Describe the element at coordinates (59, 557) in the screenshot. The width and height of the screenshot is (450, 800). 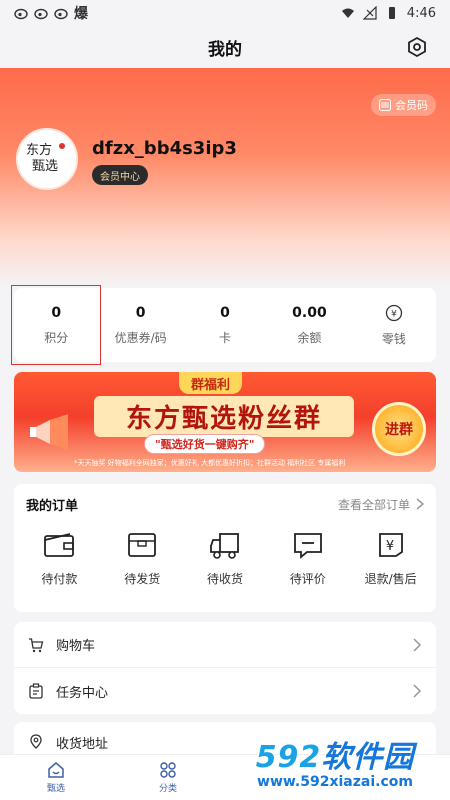
I see `order-pending-payment: 待付款` at that location.